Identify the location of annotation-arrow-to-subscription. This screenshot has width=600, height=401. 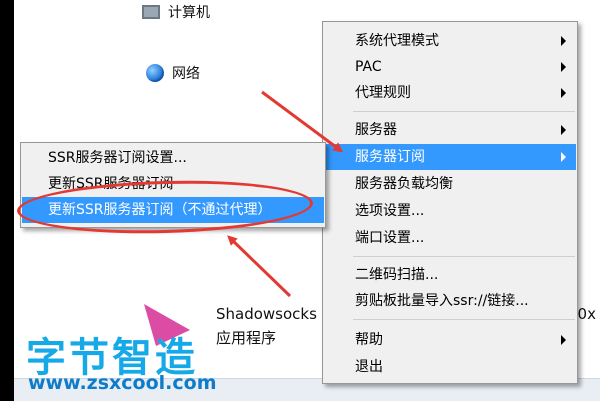
(302, 121).